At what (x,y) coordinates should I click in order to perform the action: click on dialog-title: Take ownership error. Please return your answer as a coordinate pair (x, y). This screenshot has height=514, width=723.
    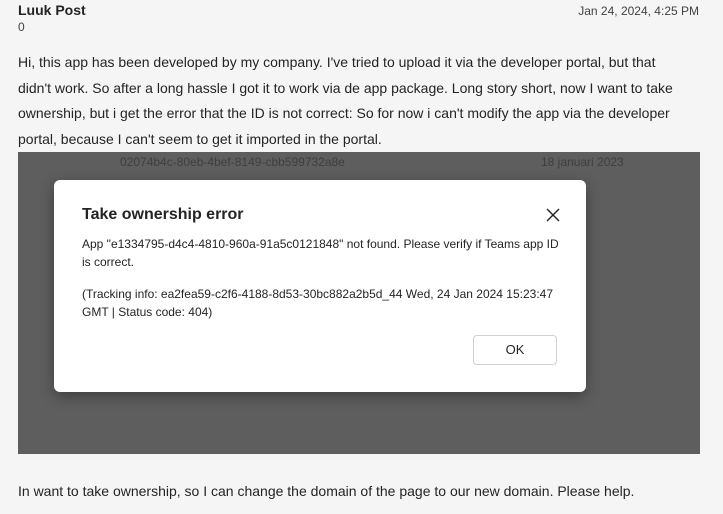
    Looking at the image, I should click on (163, 214).